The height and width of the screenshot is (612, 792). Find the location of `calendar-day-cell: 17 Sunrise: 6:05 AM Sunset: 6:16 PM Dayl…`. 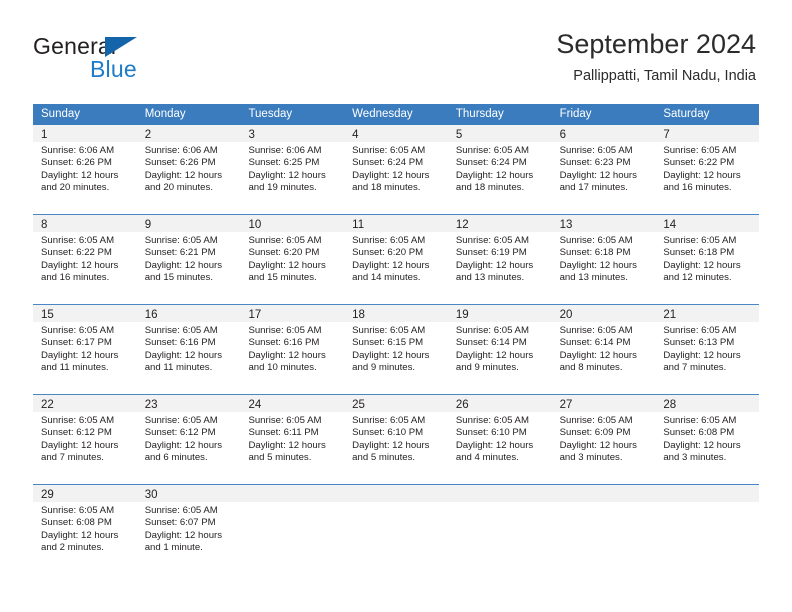

calendar-day-cell: 17 Sunrise: 6:05 AM Sunset: 6:16 PM Dayl… is located at coordinates (292, 349).